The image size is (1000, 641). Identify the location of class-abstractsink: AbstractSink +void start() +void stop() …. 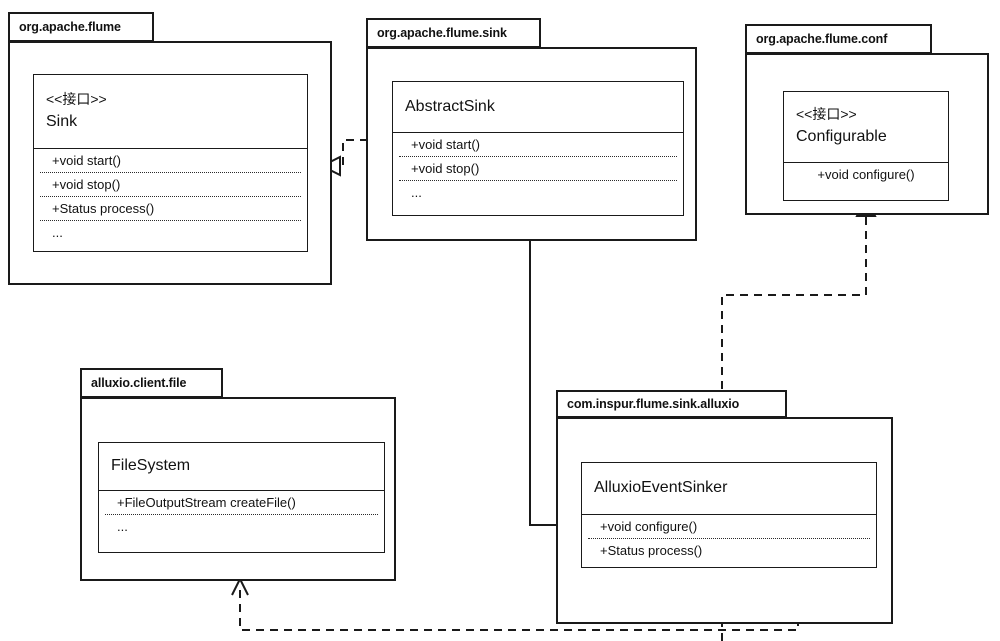
(538, 148).